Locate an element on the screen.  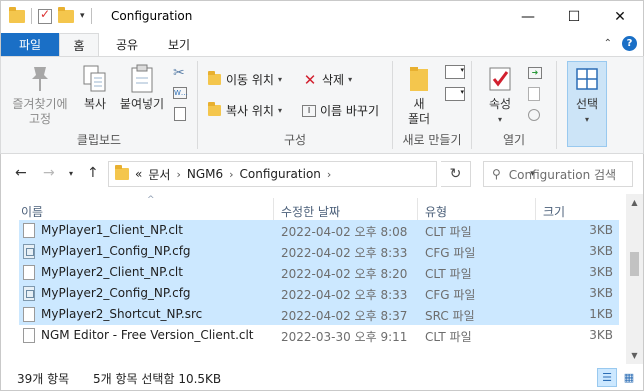
copy-button: 복사 is located at coordinates (95, 87).